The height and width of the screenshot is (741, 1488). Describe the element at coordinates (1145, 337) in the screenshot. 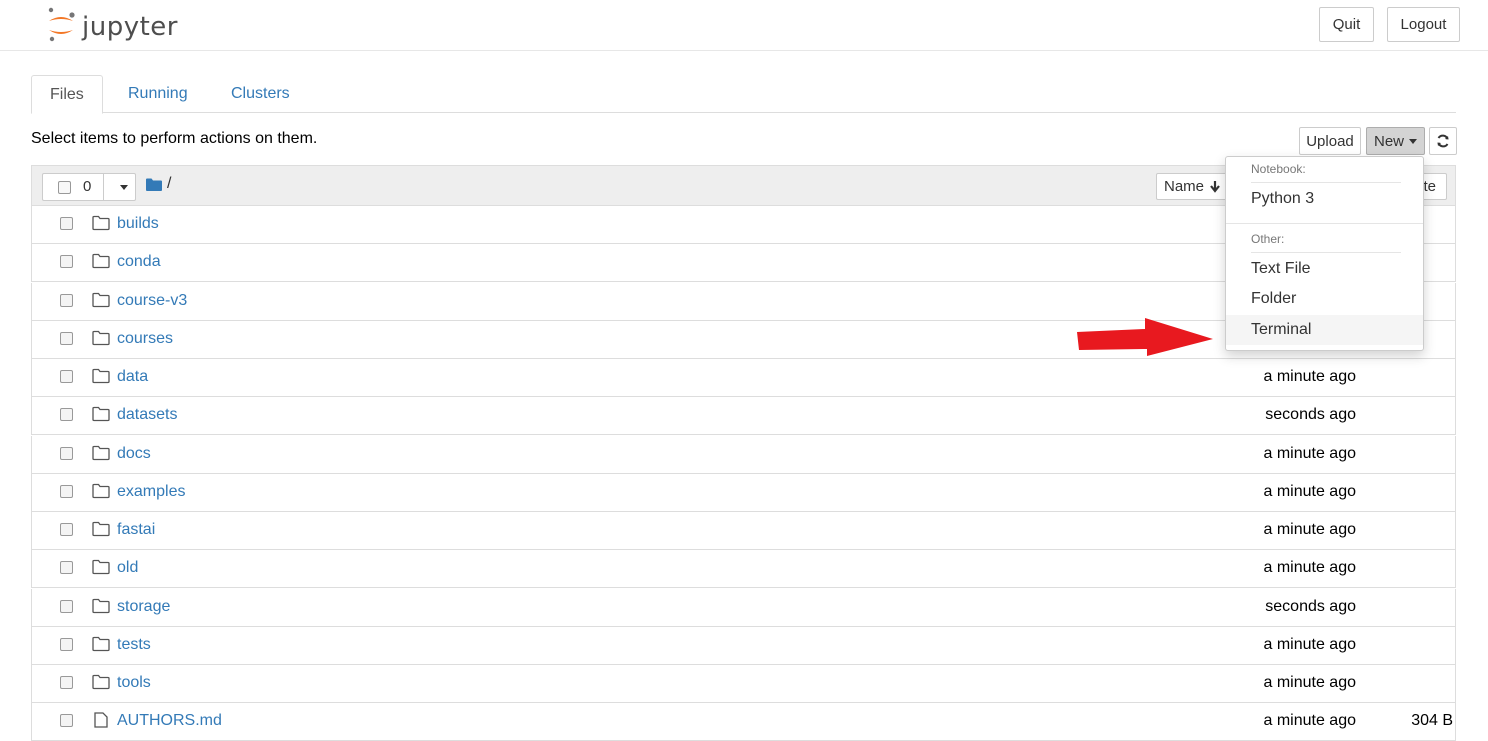

I see `red-arrow-annotation` at that location.